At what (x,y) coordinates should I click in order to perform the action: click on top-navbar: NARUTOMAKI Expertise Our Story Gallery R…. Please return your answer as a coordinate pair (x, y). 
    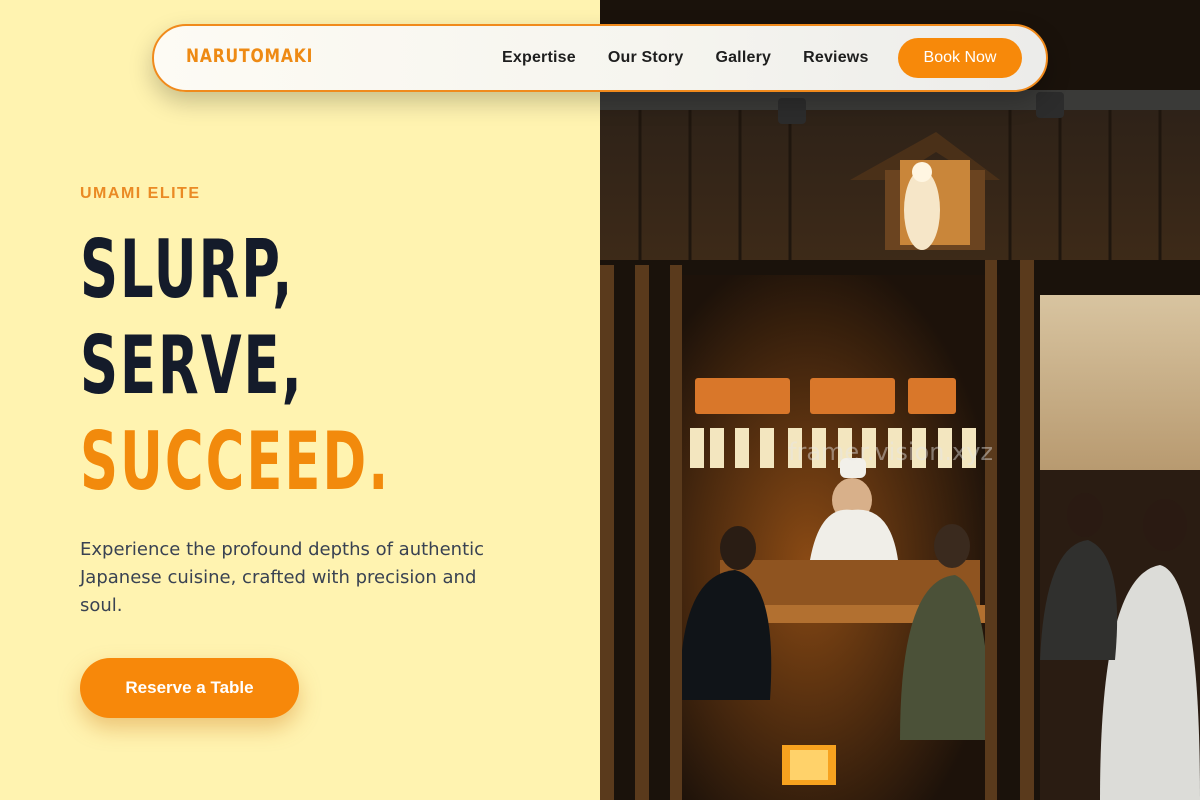
    Looking at the image, I should click on (600, 58).